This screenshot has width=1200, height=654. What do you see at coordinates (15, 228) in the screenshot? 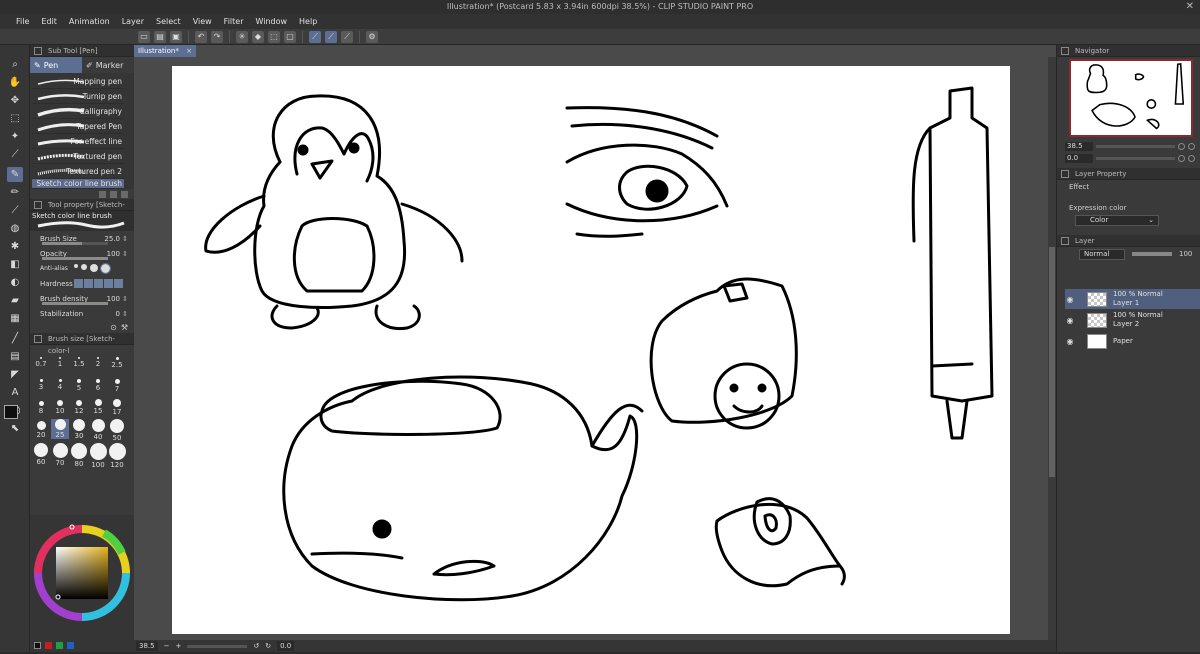
I see `airbrush-icon: ◍` at bounding box center [15, 228].